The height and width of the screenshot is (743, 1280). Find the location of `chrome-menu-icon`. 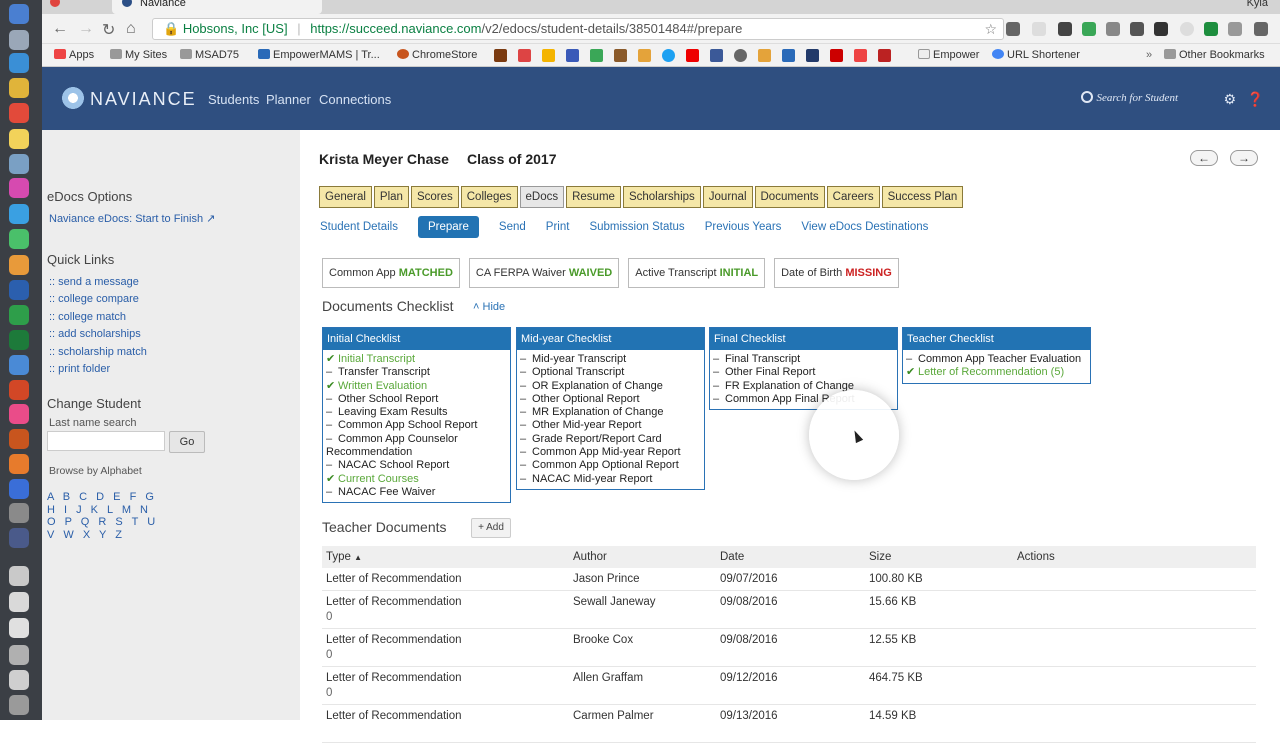

chrome-menu-icon is located at coordinates (1261, 29).